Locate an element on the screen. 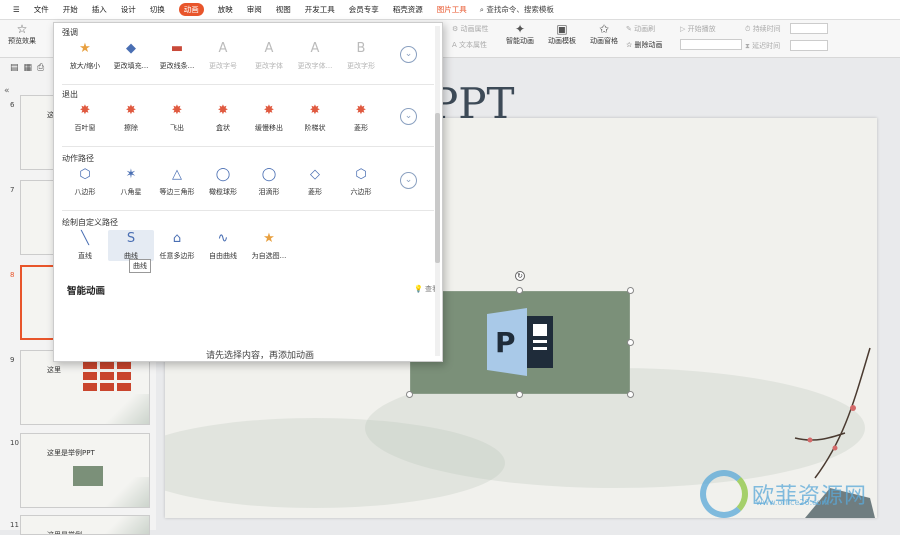  effect-option: ✸ 擦除 is located at coordinates (131, 117).